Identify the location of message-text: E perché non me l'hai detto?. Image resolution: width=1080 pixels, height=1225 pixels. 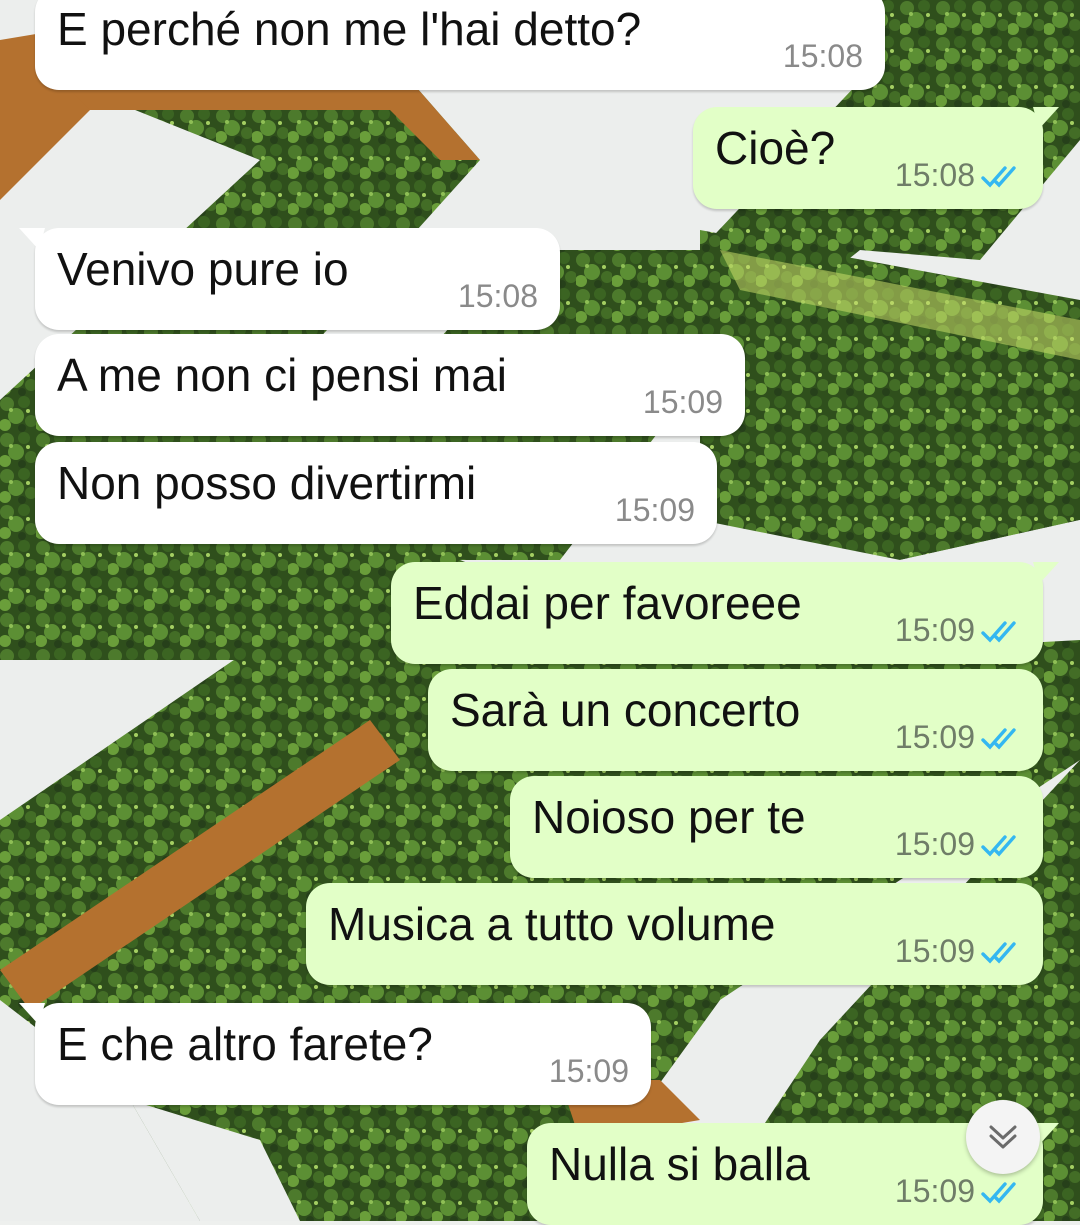
(349, 29).